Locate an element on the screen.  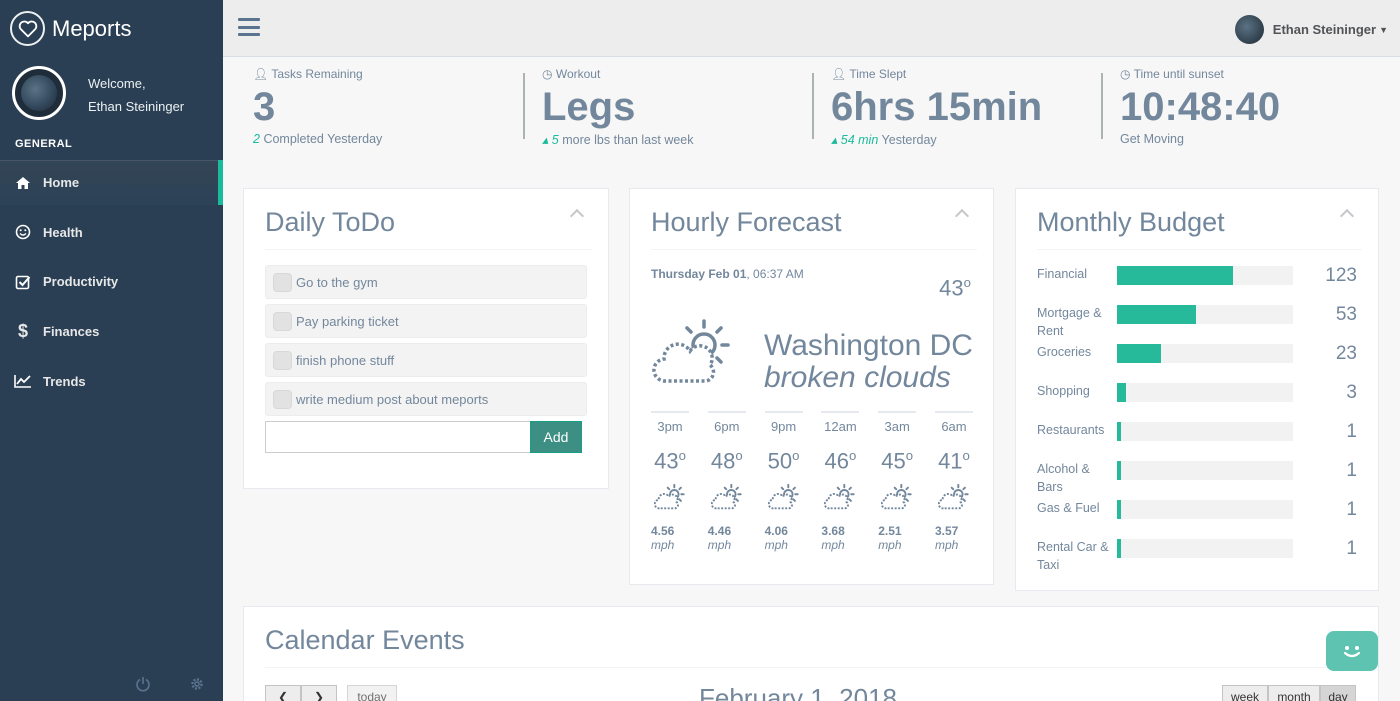
user-menu: Ethan Steininger ▼ is located at coordinates (1311, 29).